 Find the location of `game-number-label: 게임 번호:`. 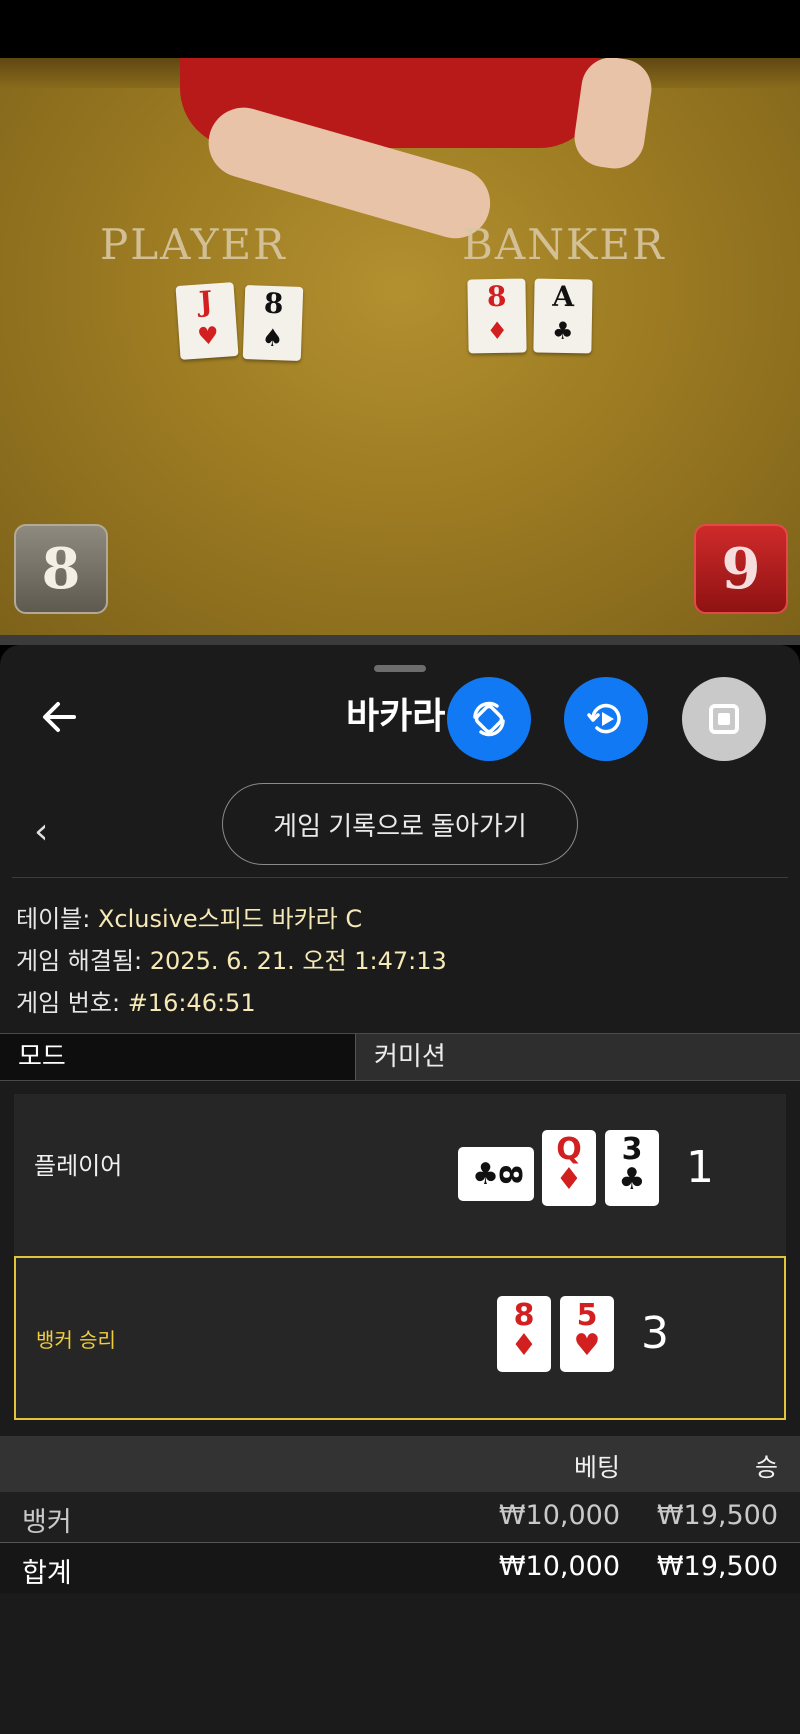

game-number-label: 게임 번호: is located at coordinates (68, 1003).